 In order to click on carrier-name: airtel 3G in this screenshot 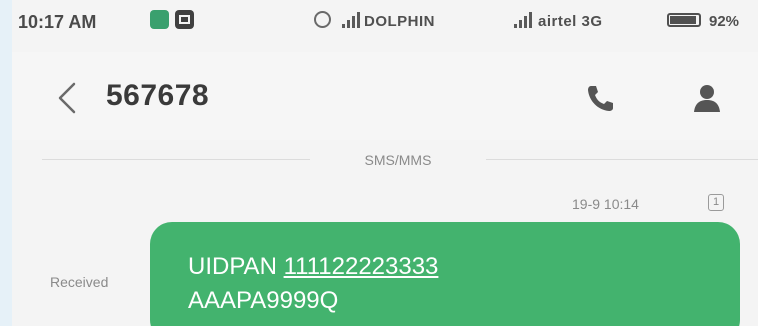, I will do `click(570, 21)`.